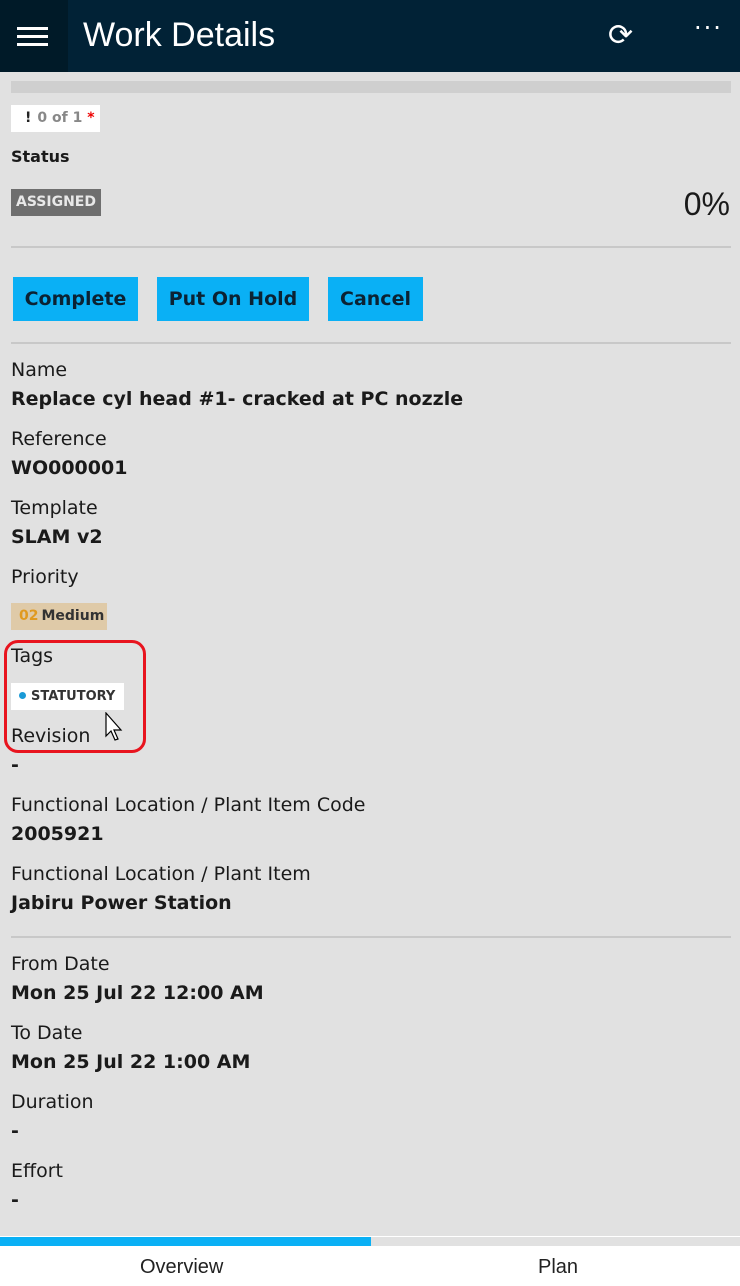 Image resolution: width=740 pixels, height=1286 pixels. What do you see at coordinates (181, 1267) in the screenshot?
I see `tab-overview: Overview` at bounding box center [181, 1267].